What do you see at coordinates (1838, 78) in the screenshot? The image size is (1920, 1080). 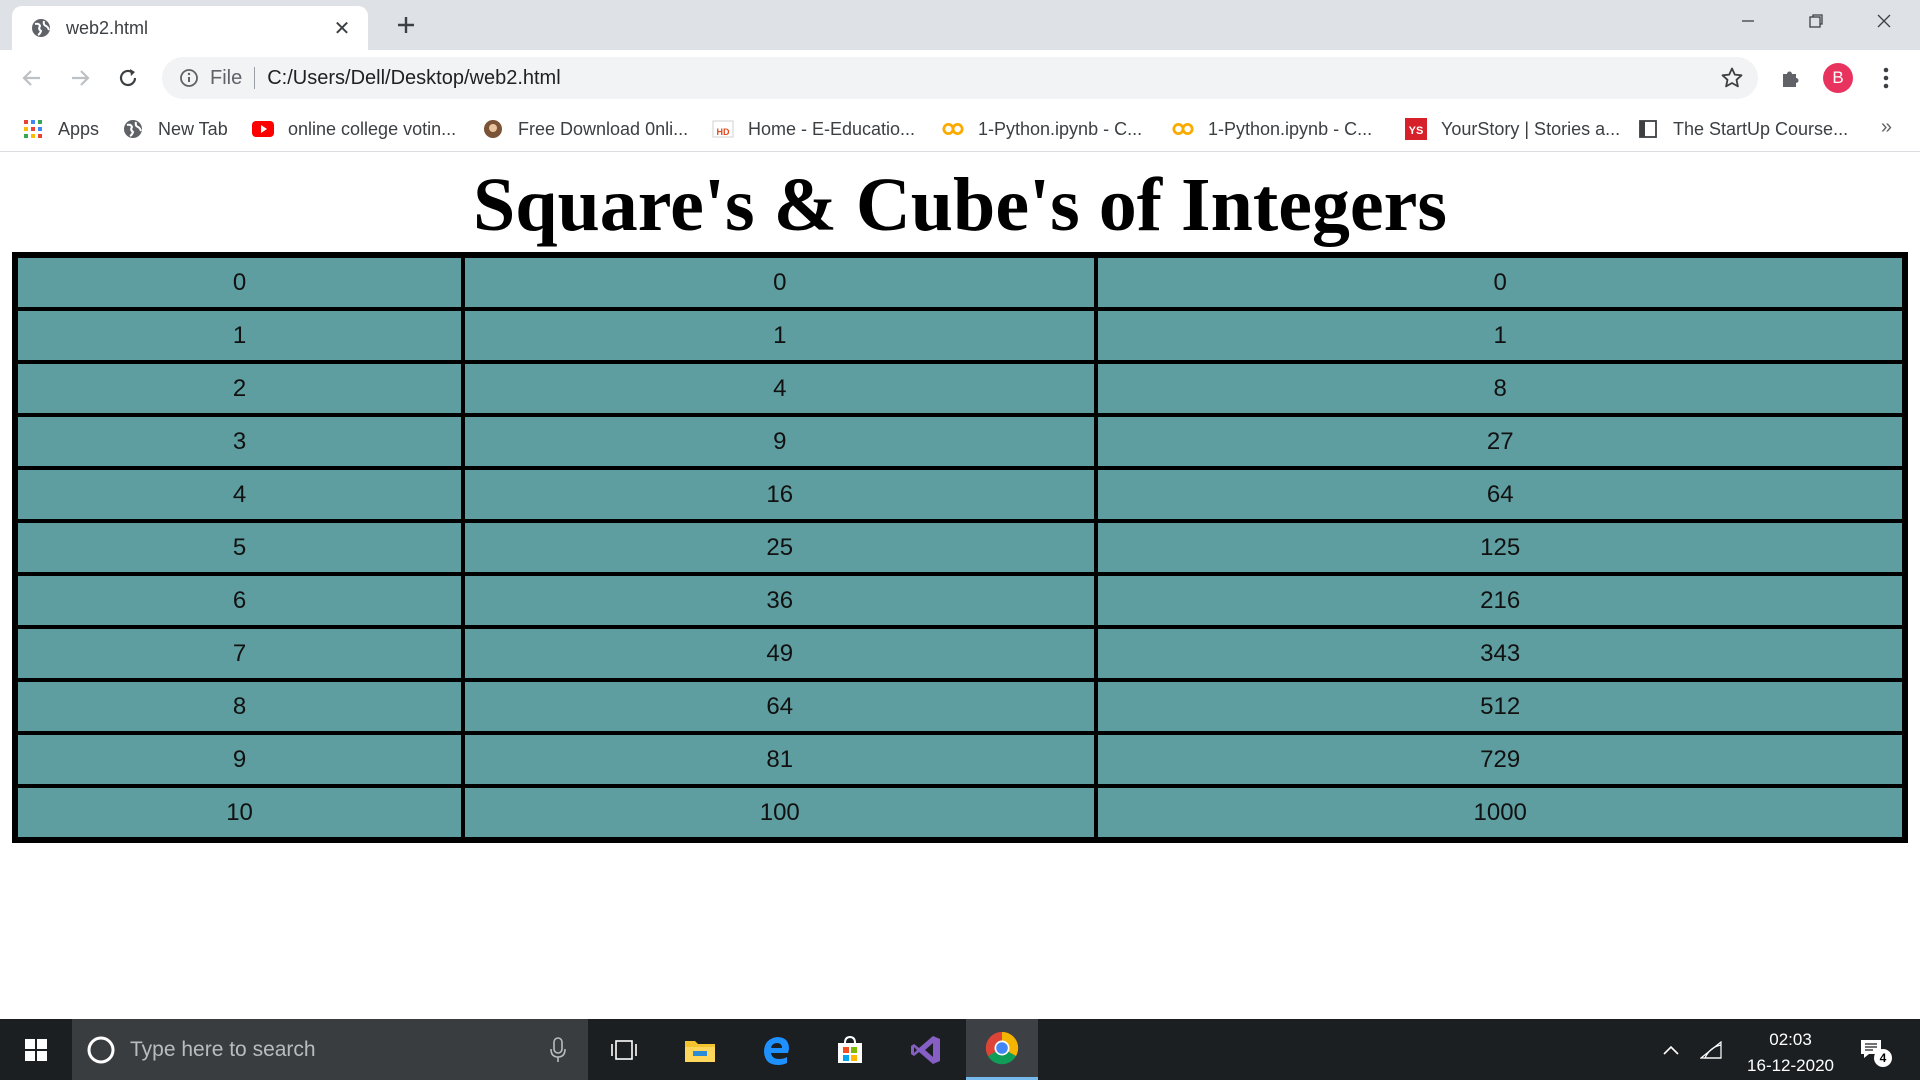 I see `profile-avatar: B` at bounding box center [1838, 78].